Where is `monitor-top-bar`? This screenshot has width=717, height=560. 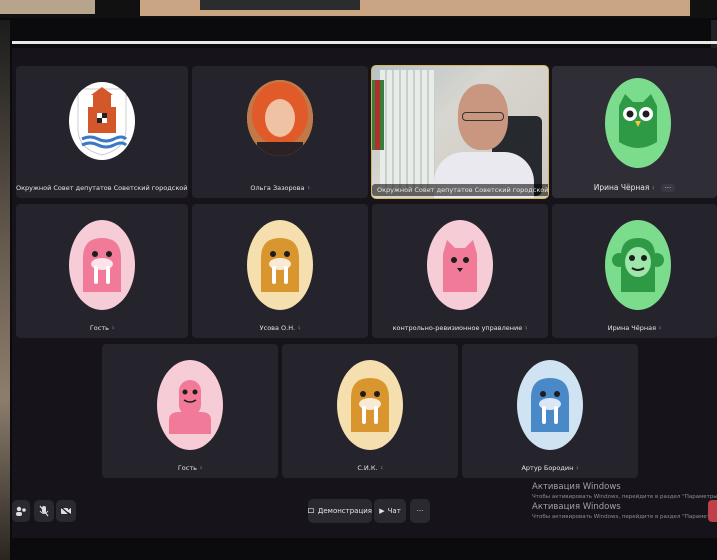
monitor-top-bar is located at coordinates (364, 42).